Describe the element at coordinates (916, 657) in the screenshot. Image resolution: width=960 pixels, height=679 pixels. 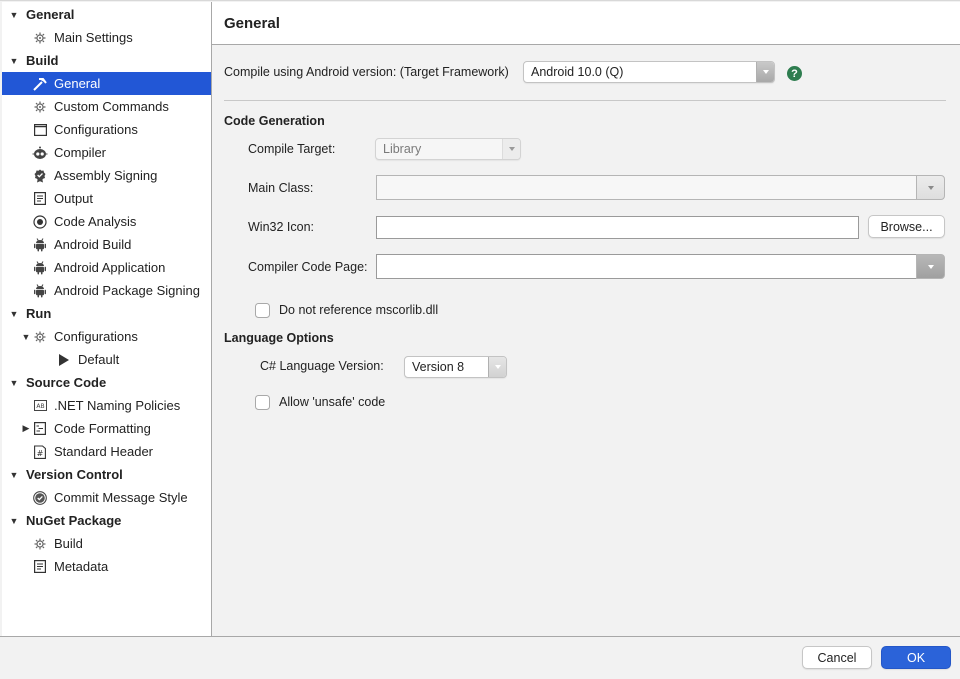
I see `ok-button: OK` at that location.